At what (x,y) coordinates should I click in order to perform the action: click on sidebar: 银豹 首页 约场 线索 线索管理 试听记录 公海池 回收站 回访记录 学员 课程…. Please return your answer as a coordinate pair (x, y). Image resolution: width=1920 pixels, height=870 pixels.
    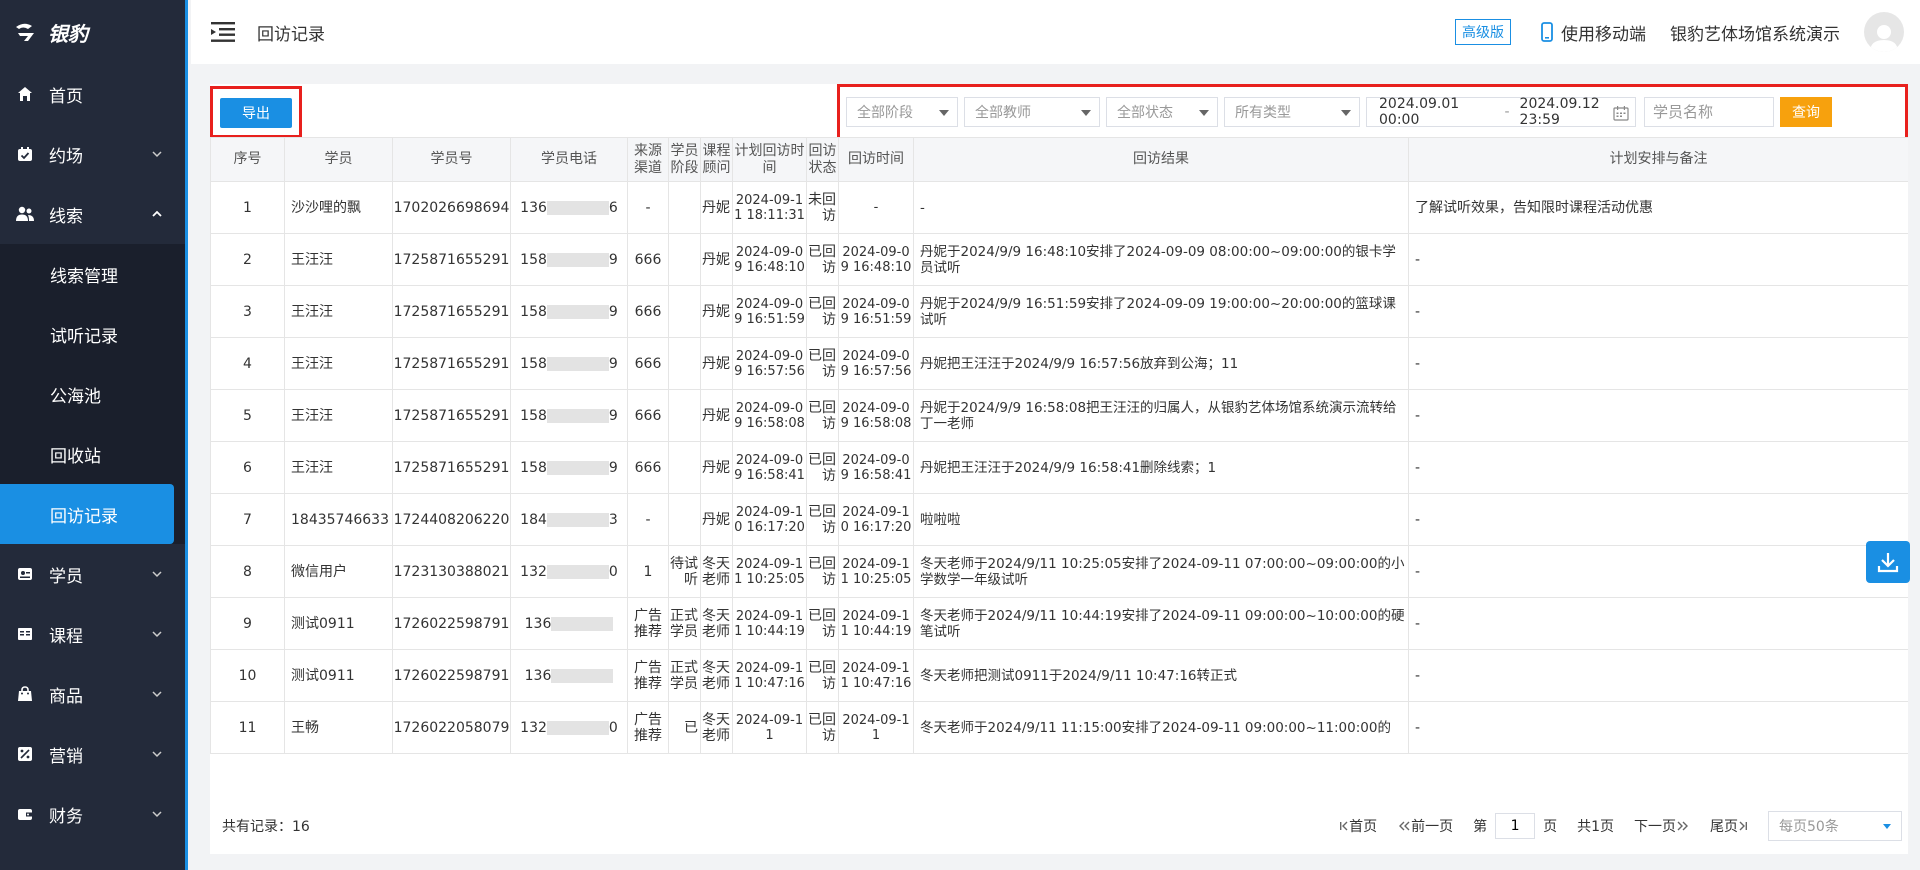
    Looking at the image, I should click on (94, 435).